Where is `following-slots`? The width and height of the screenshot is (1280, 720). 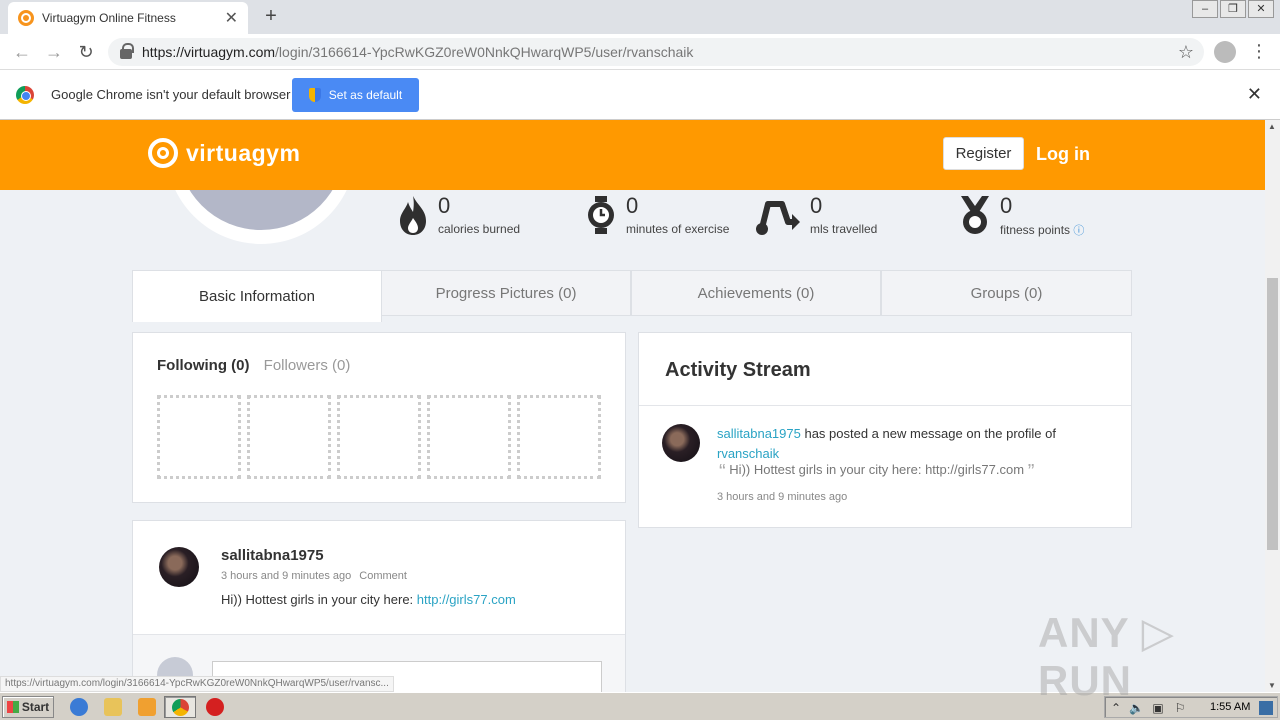
following-slots is located at coordinates (379, 437).